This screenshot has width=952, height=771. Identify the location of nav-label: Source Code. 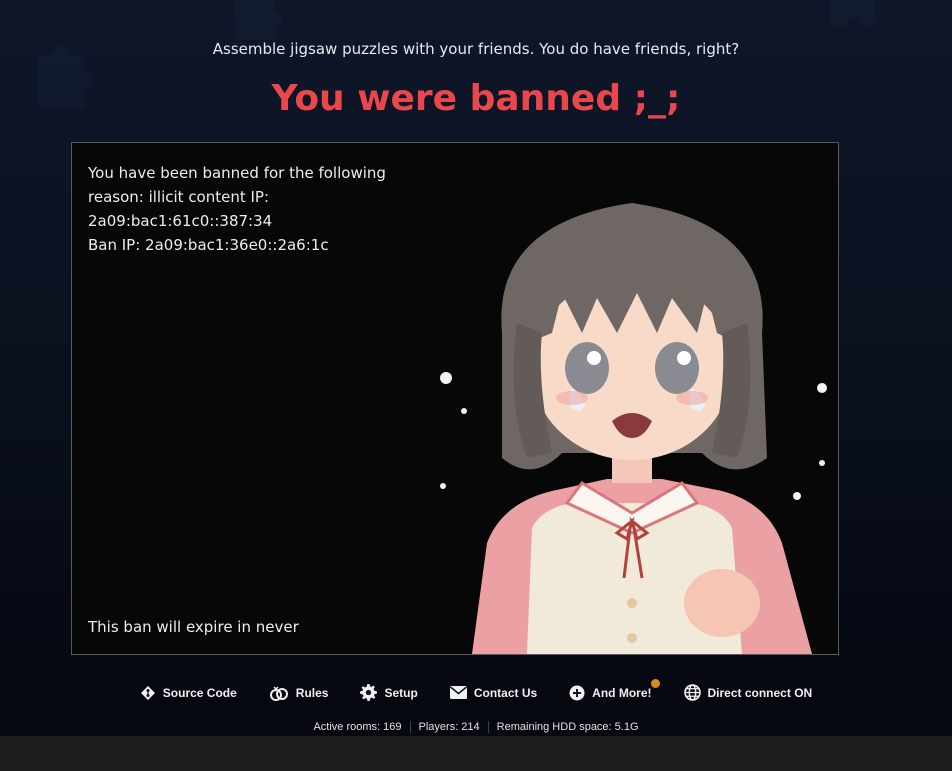
(199, 692).